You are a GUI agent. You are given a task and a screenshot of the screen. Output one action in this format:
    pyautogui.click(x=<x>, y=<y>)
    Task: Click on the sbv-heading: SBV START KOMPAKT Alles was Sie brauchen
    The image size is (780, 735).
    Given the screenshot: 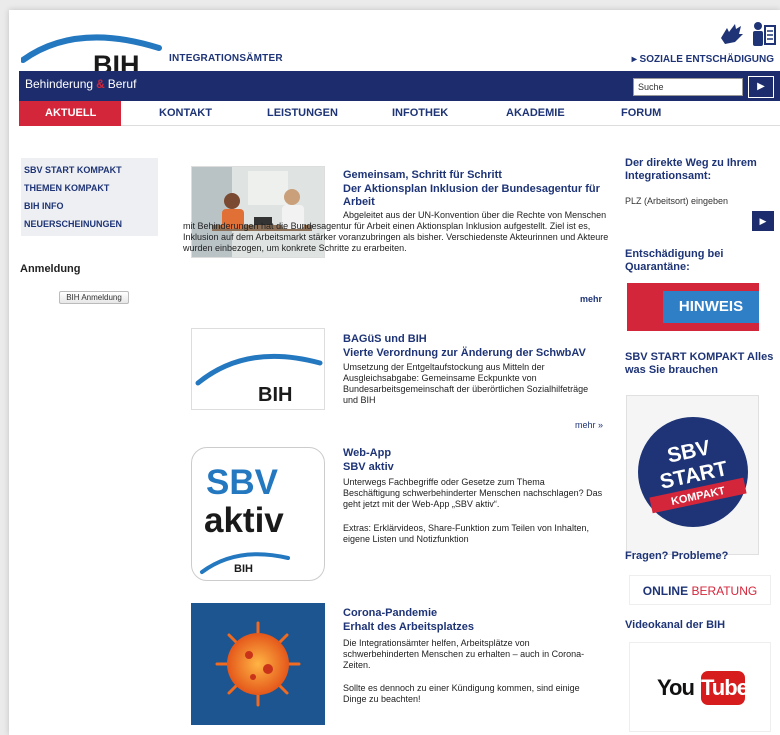 What is the action you would take?
    pyautogui.click(x=699, y=363)
    